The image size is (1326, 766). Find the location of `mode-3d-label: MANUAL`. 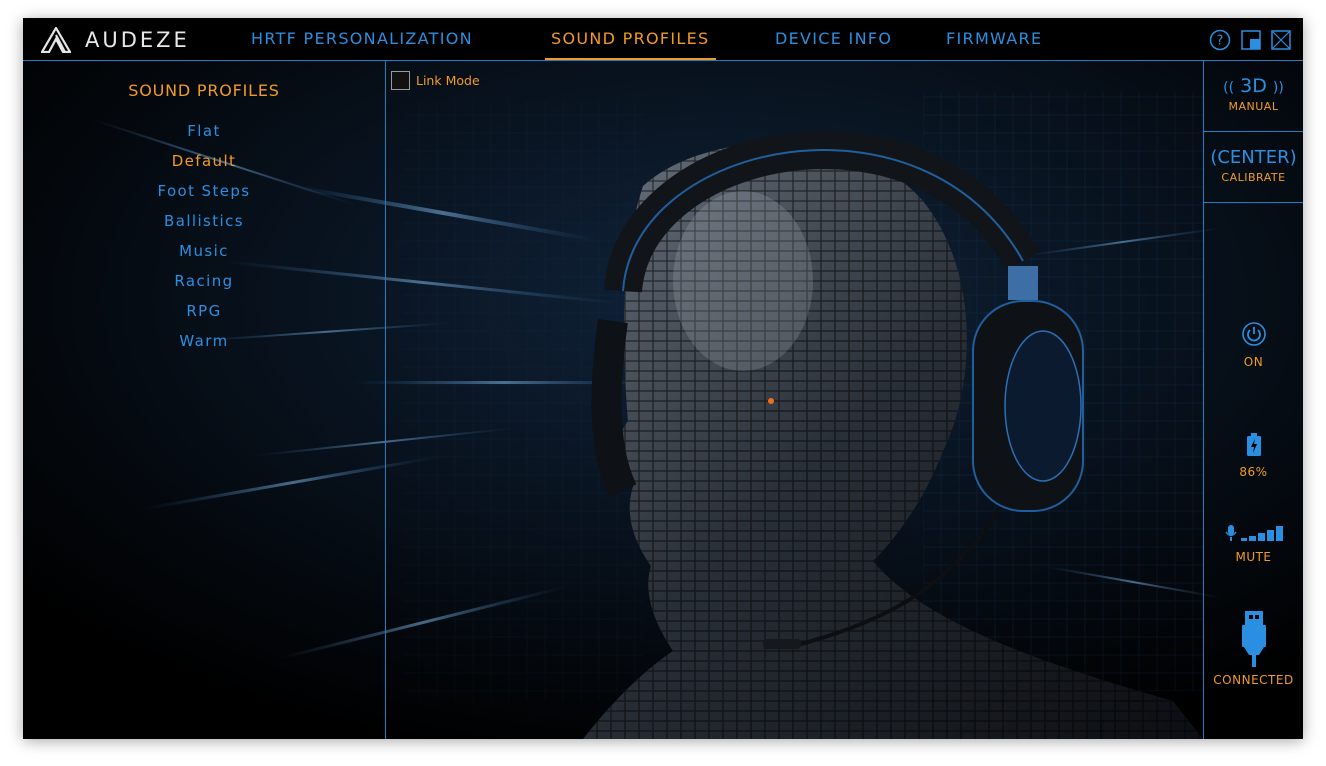

mode-3d-label: MANUAL is located at coordinates (1253, 106).